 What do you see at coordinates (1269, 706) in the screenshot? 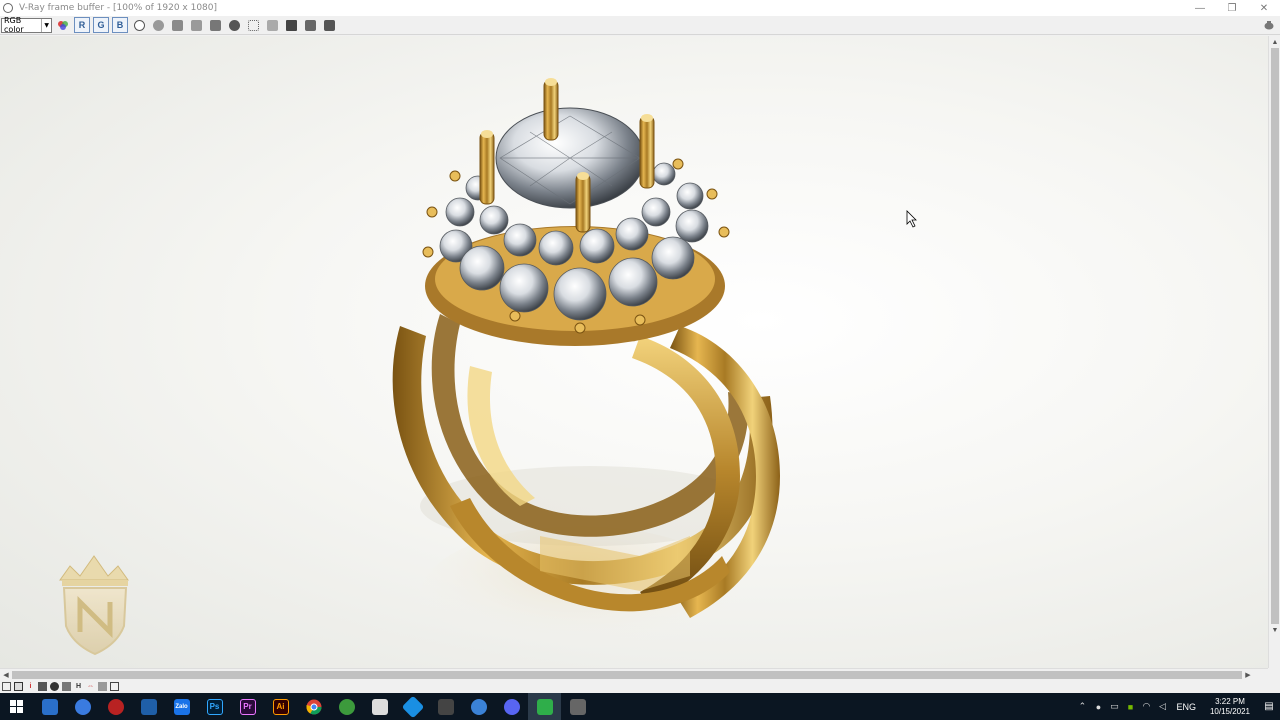
I see `notification-icon: ▤` at bounding box center [1269, 706].